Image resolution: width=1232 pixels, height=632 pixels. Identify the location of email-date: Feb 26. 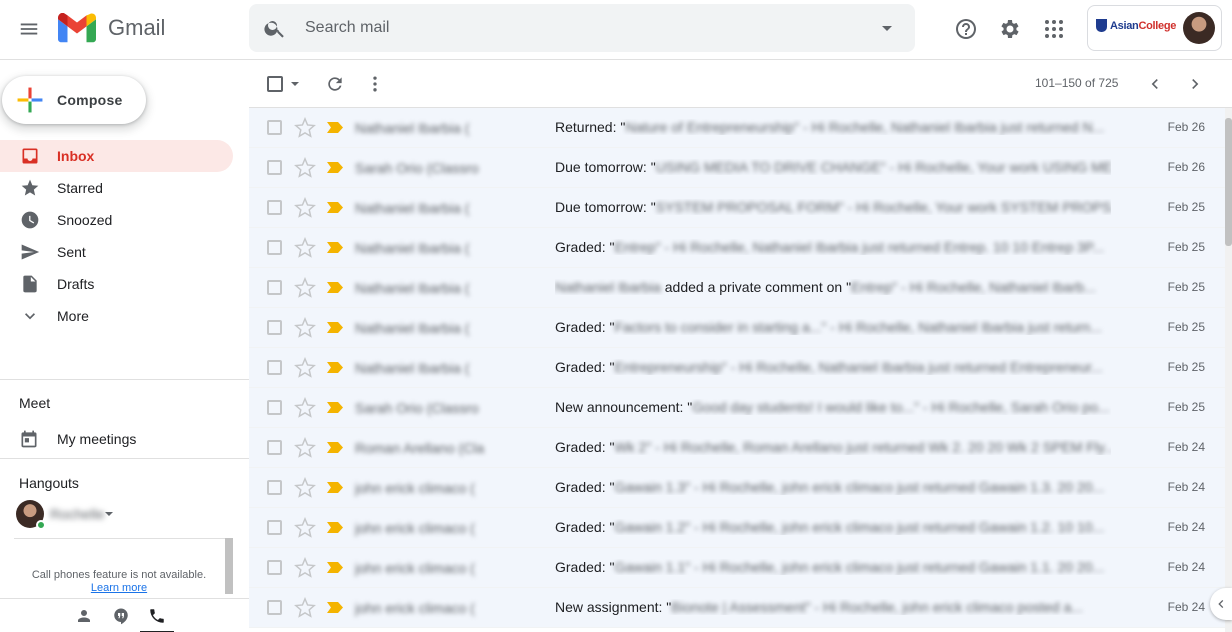
(1186, 167).